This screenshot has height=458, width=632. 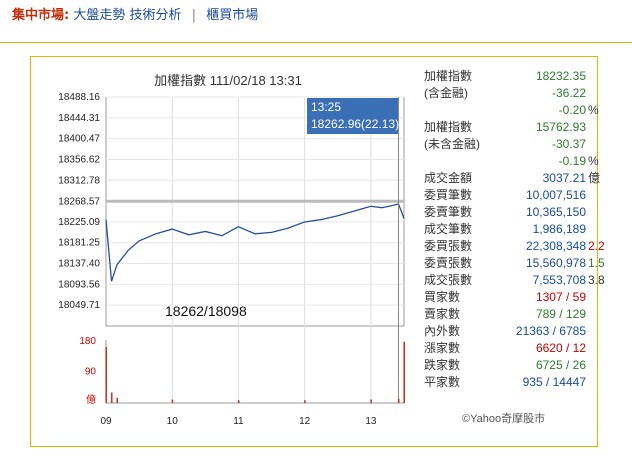 What do you see at coordinates (524, 246) in the screenshot?
I see `stat-row: 委買張數 22,308,348 2.2` at bounding box center [524, 246].